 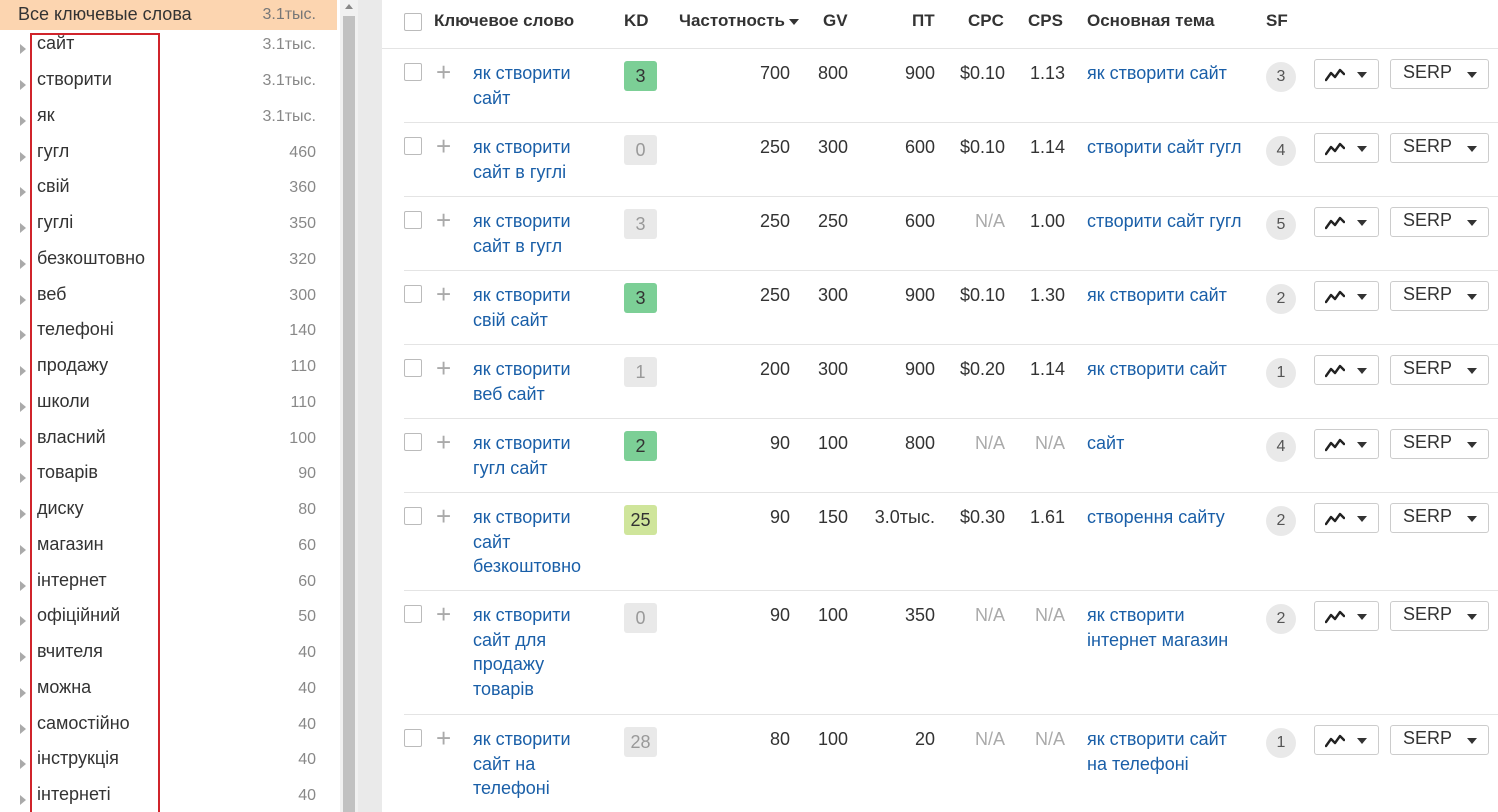 What do you see at coordinates (535, 307) in the screenshot?
I see `keyword-link: як створити свій сайт` at bounding box center [535, 307].